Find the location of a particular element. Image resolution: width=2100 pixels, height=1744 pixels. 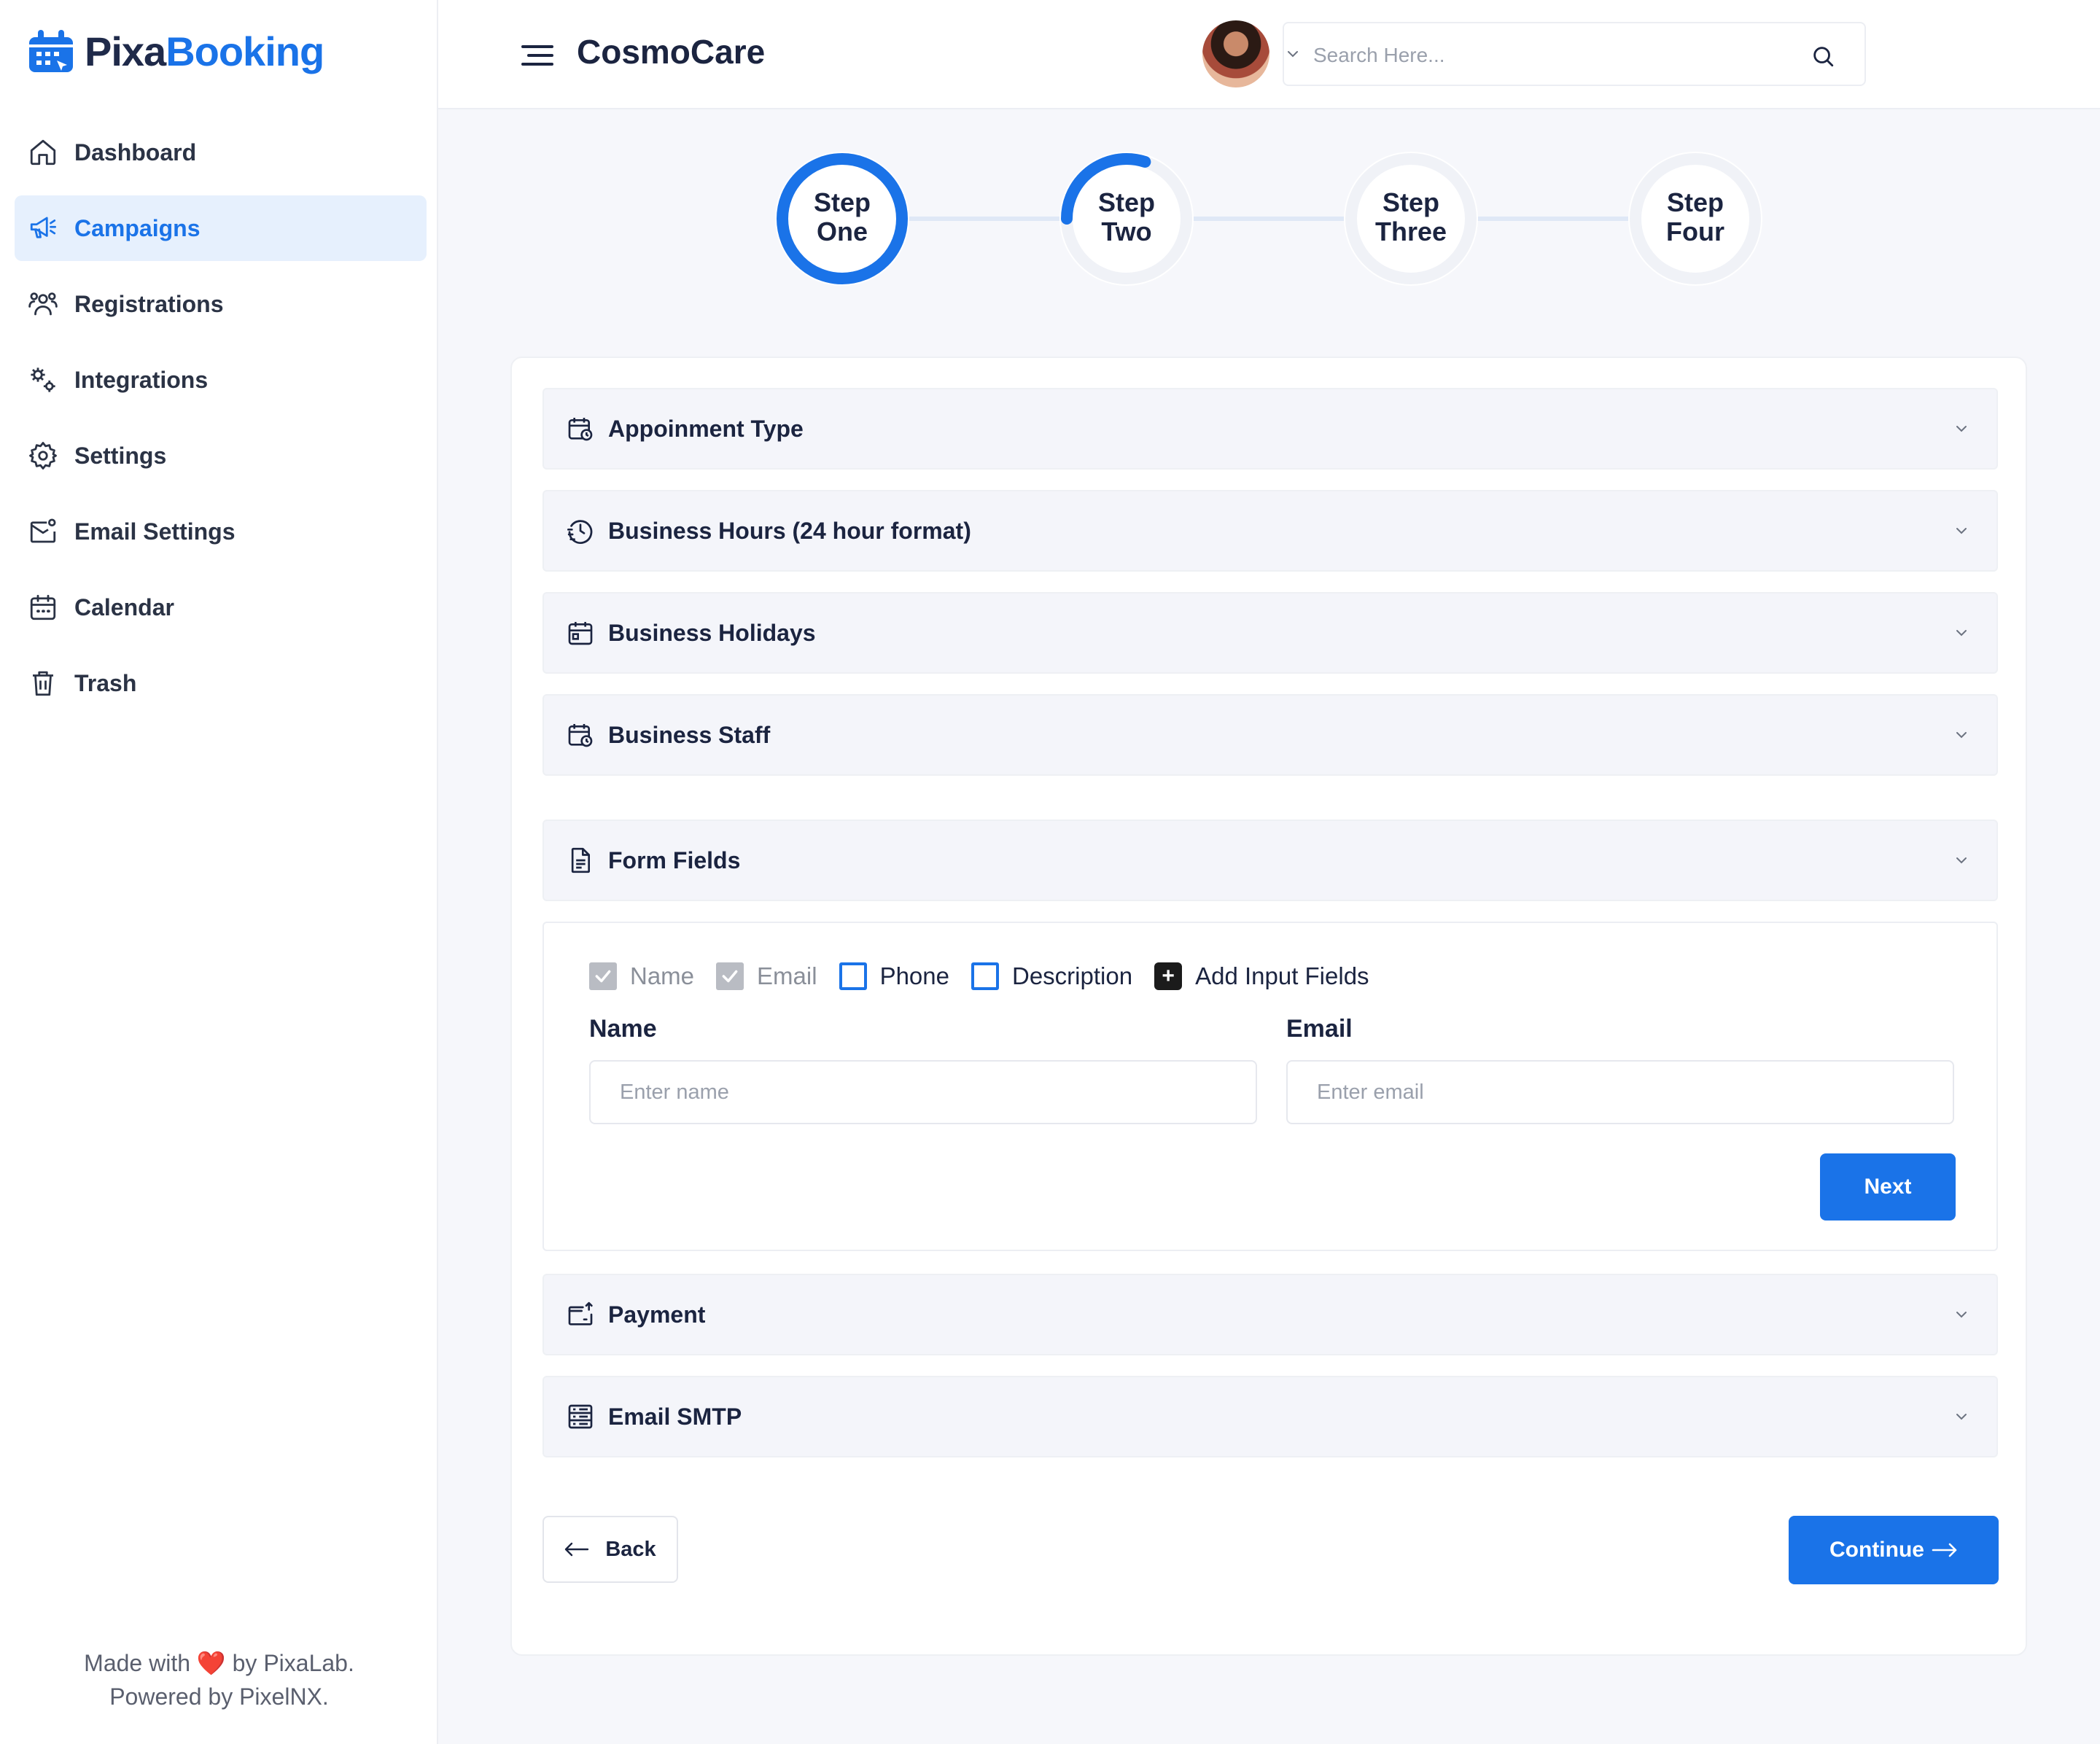

megaphone-icon is located at coordinates (43, 227).